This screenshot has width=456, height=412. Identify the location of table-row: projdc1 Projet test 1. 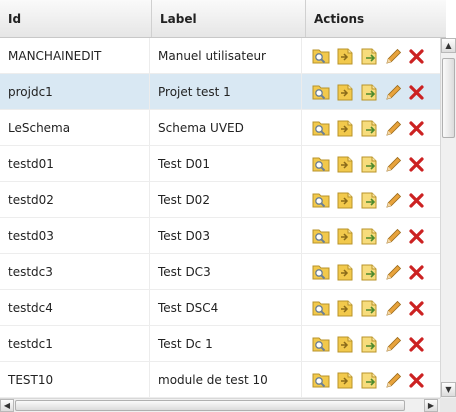
(220, 92).